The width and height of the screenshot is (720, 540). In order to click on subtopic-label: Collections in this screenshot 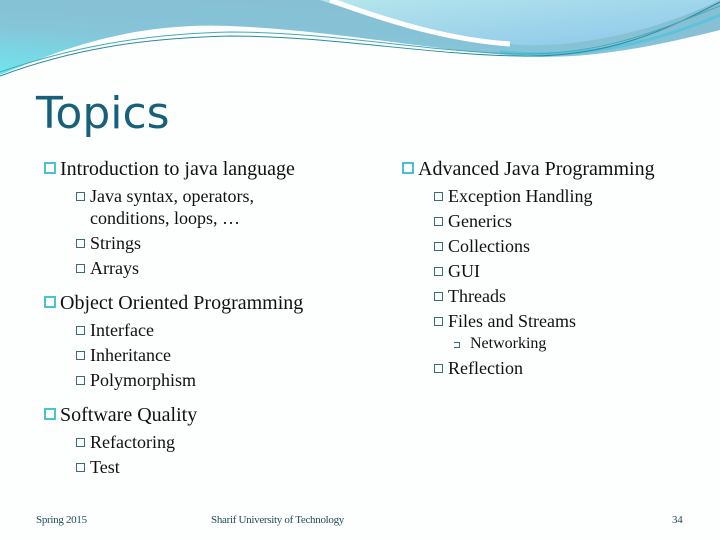, I will do `click(489, 246)`.